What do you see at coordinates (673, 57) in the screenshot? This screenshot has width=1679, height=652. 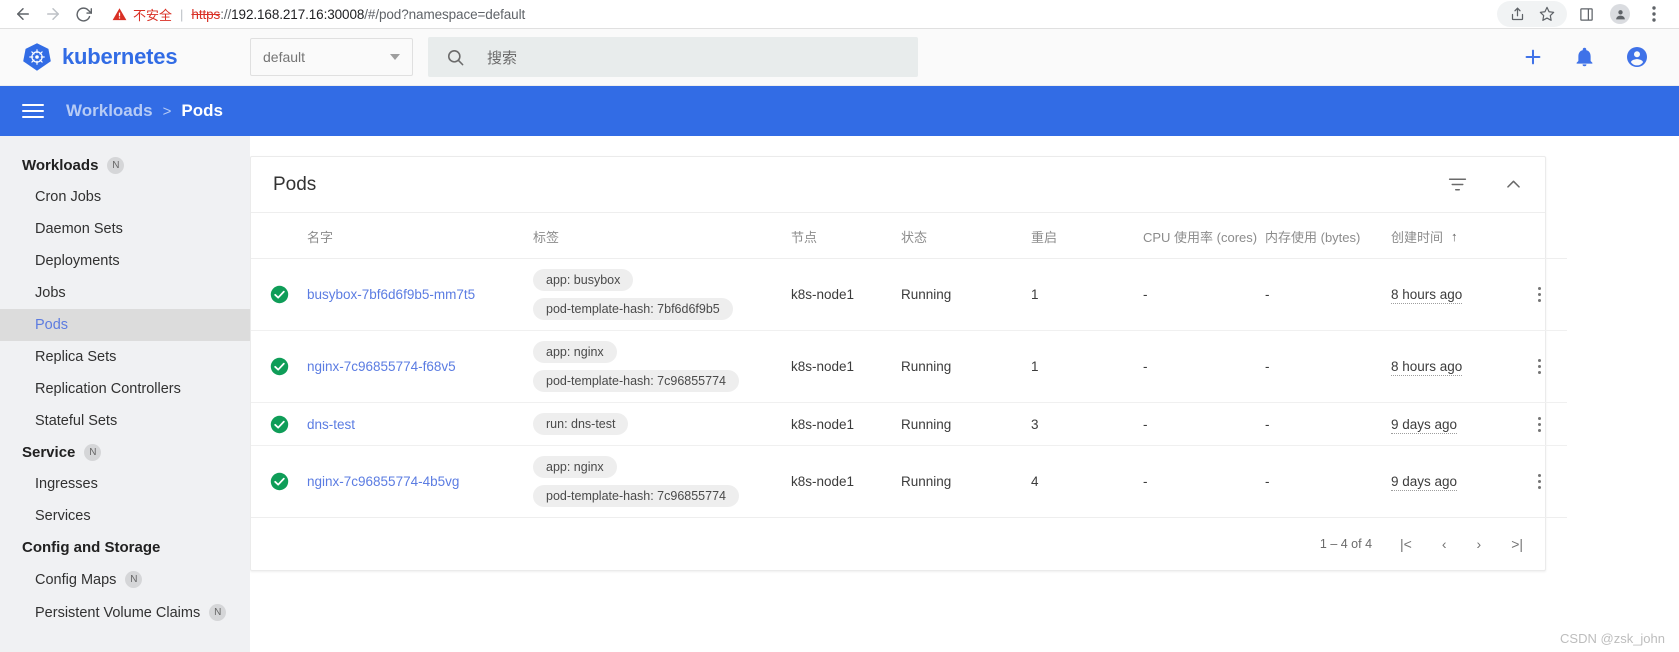 I see `search-input: 搜索` at bounding box center [673, 57].